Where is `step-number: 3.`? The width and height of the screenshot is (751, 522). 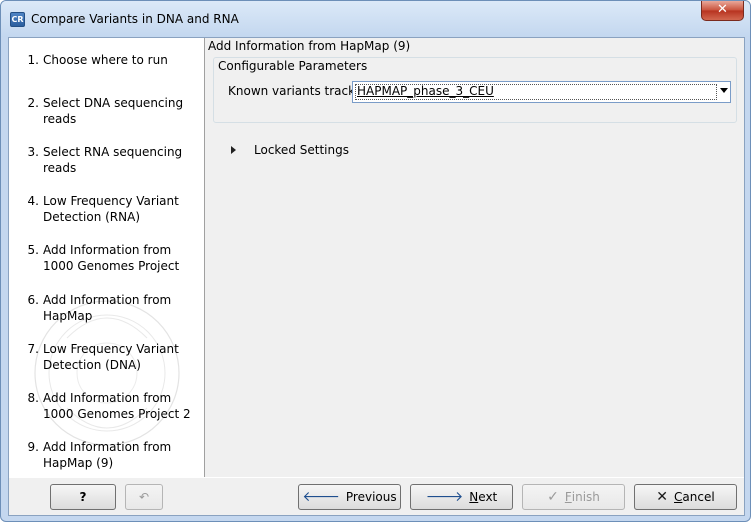 step-number: 3. is located at coordinates (33, 152).